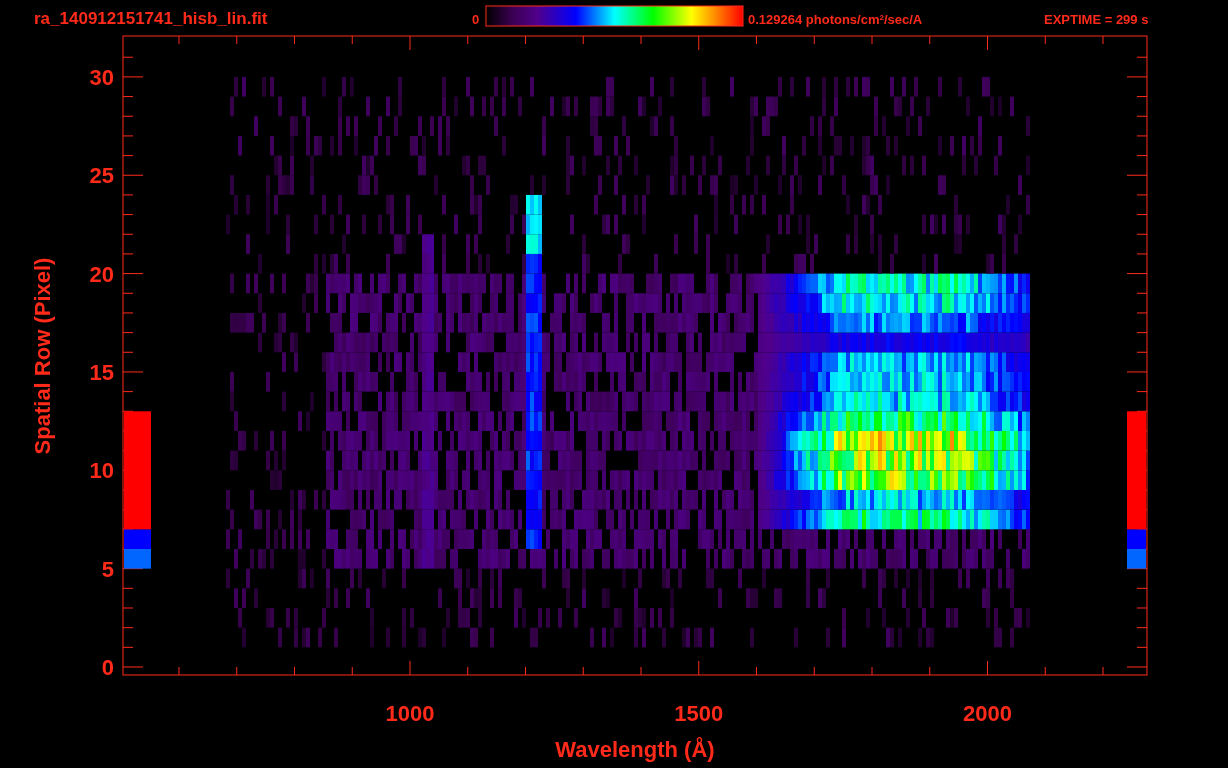 The image size is (1228, 768). What do you see at coordinates (835, 19) in the screenshot?
I see `colorbar-max-label: 0.129264 photons/cm$^{2}$/sec/A` at bounding box center [835, 19].